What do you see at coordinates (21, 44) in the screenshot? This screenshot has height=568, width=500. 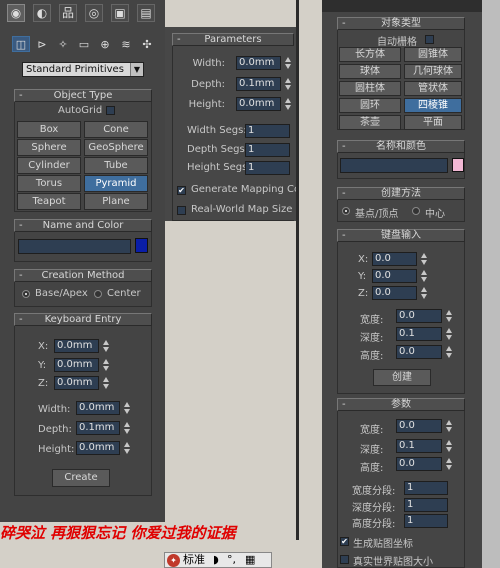 I see `category-geometry: ◫` at bounding box center [21, 44].